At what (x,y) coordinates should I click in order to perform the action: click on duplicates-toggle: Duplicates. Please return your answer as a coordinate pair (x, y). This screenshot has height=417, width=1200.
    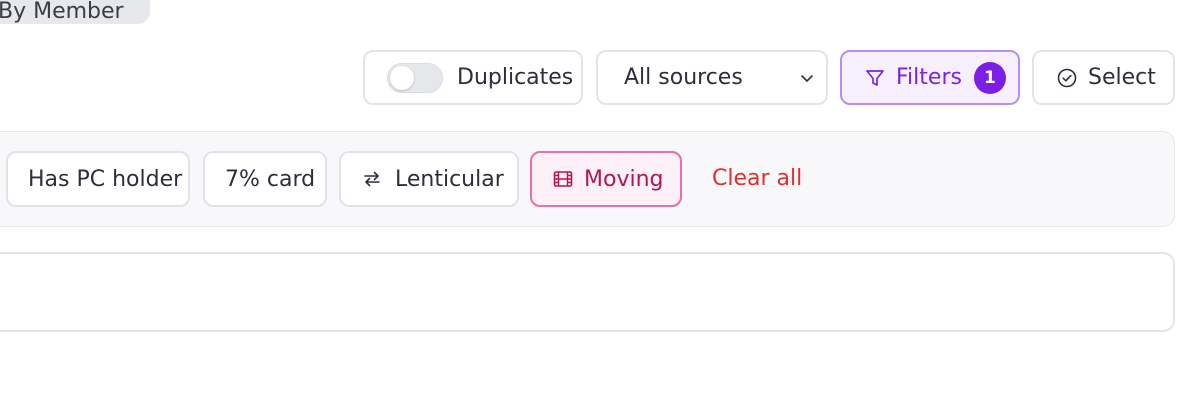
    Looking at the image, I should click on (473, 77).